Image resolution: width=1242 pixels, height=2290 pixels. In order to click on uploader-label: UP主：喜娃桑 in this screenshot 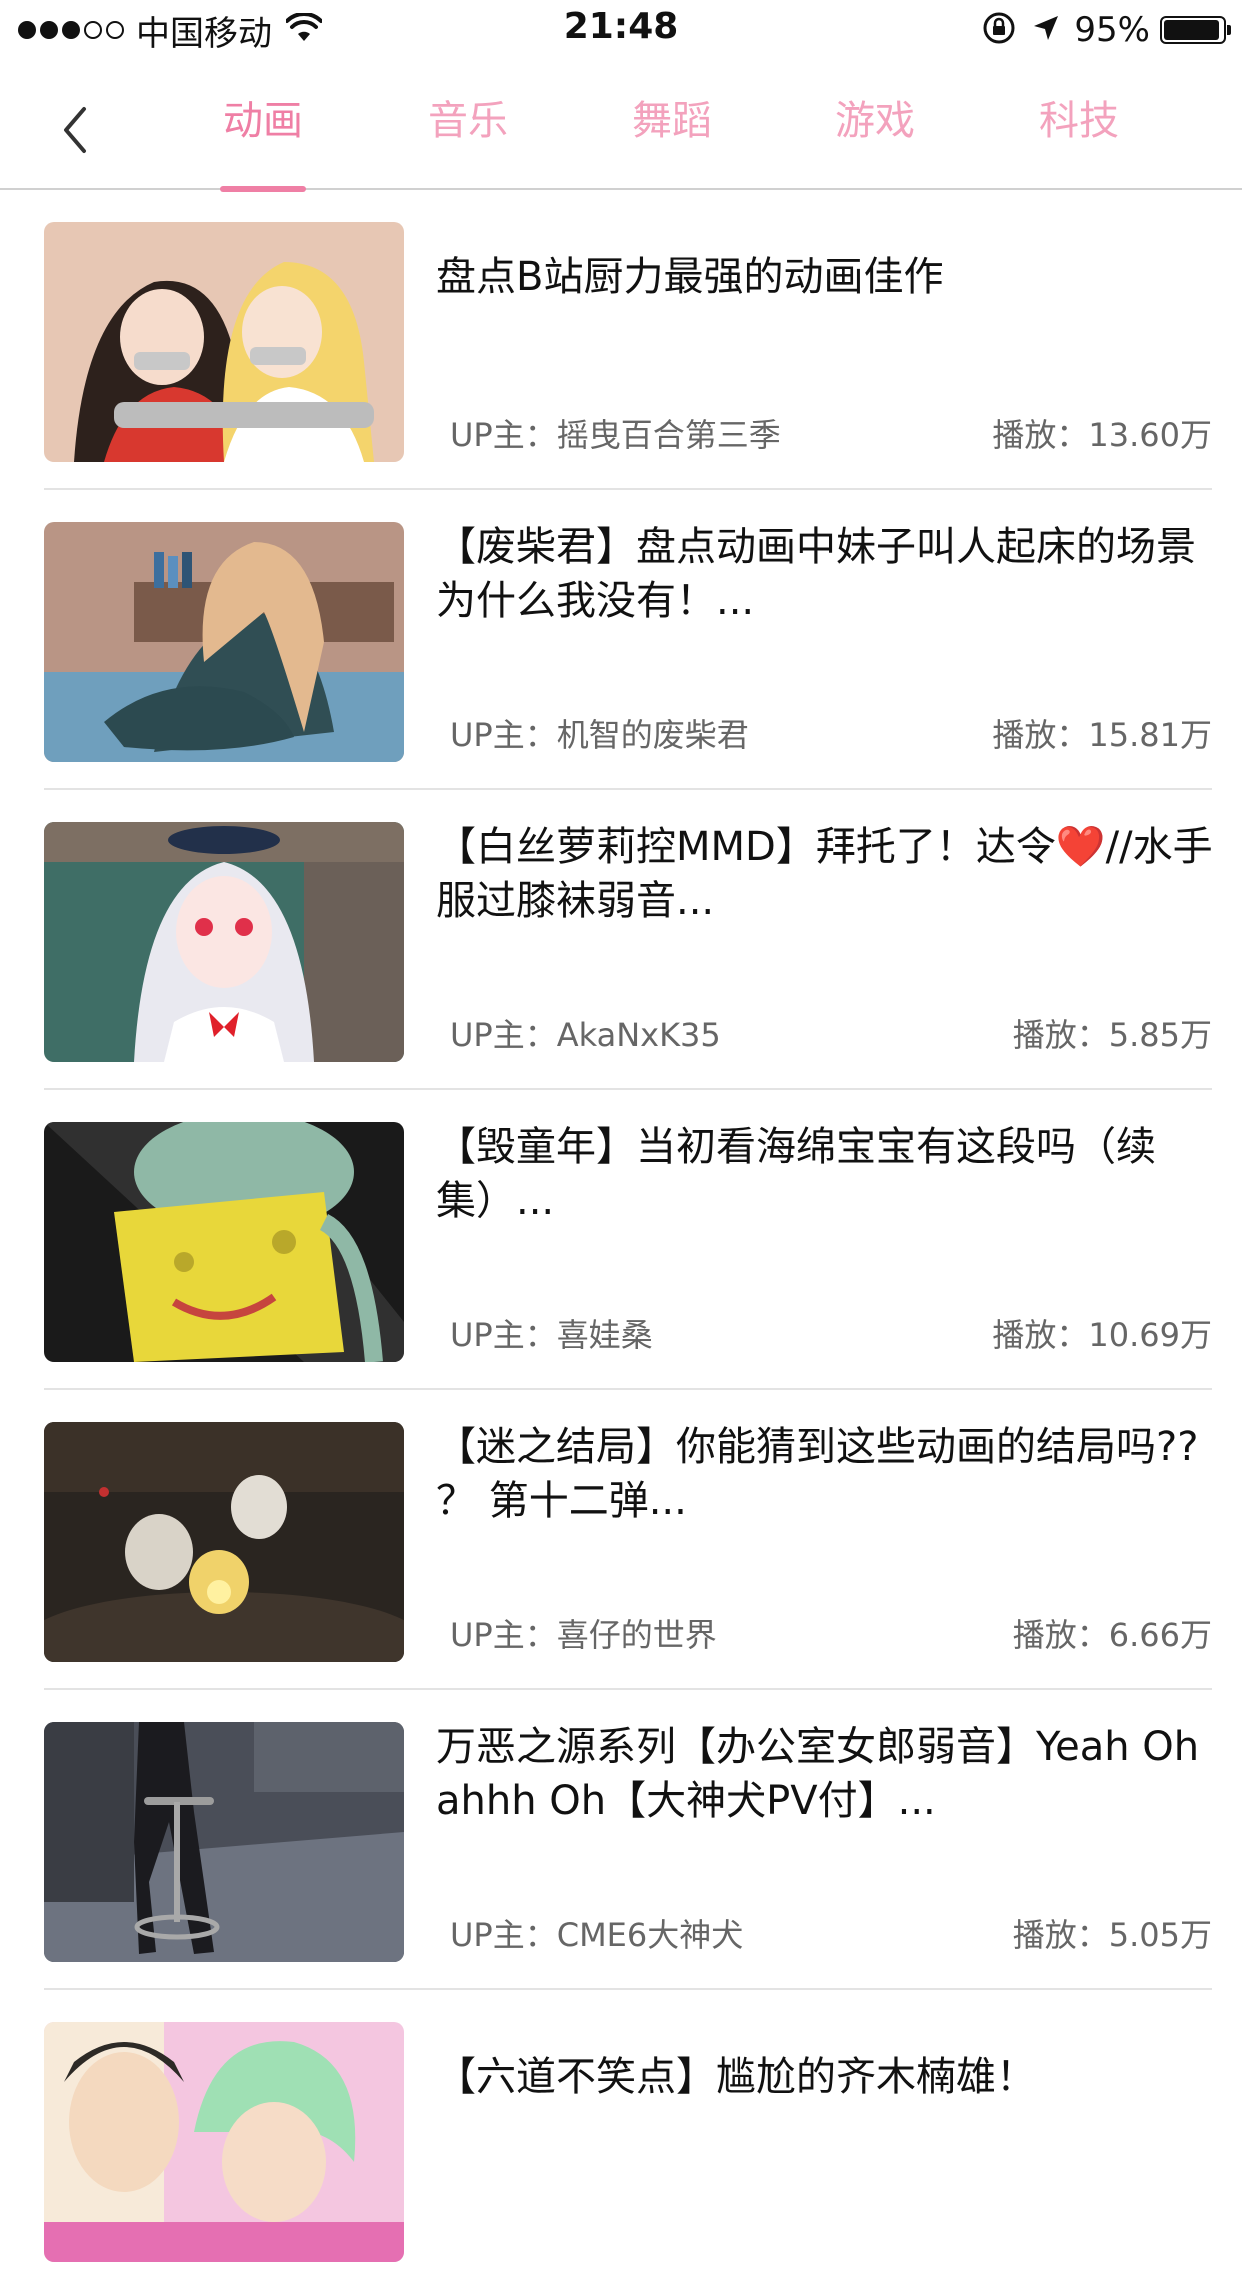, I will do `click(551, 1335)`.